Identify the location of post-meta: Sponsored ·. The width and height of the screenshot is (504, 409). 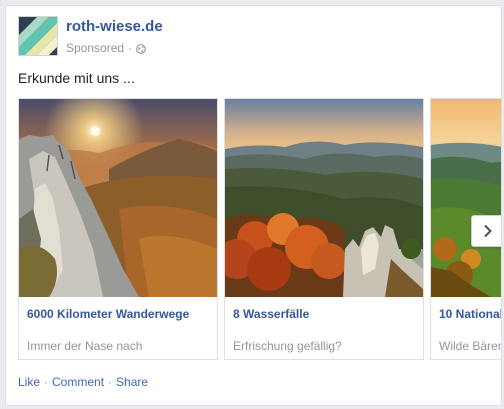
(106, 48).